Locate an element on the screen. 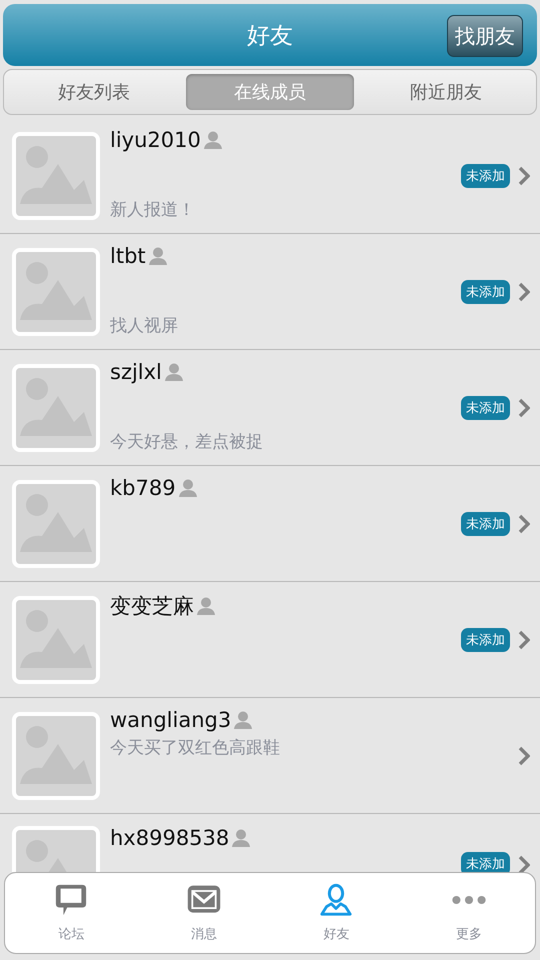 The height and width of the screenshot is (960, 540). member-name: 变变芝麻 is located at coordinates (152, 606).